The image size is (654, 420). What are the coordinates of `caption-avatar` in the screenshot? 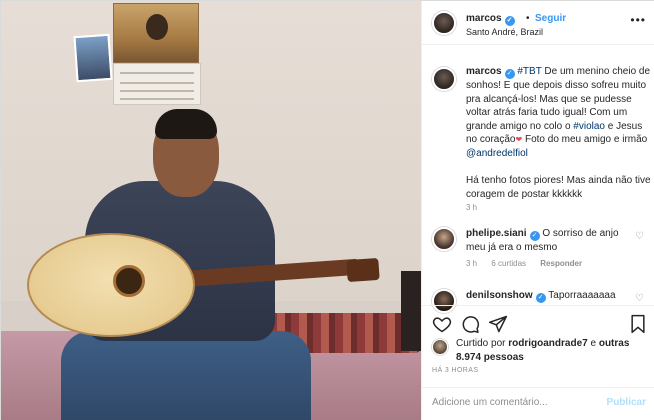 It's located at (444, 79).